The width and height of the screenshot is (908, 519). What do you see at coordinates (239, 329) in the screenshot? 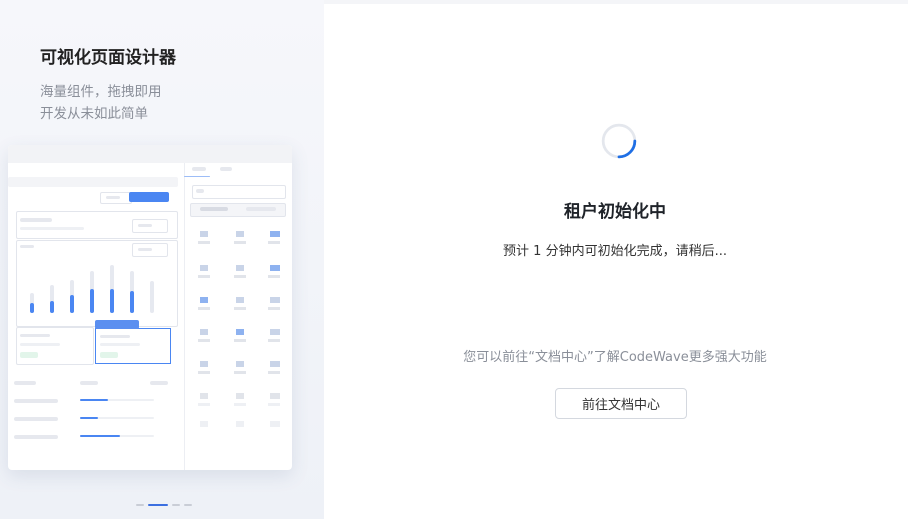
I see `component-grid-graphic` at bounding box center [239, 329].